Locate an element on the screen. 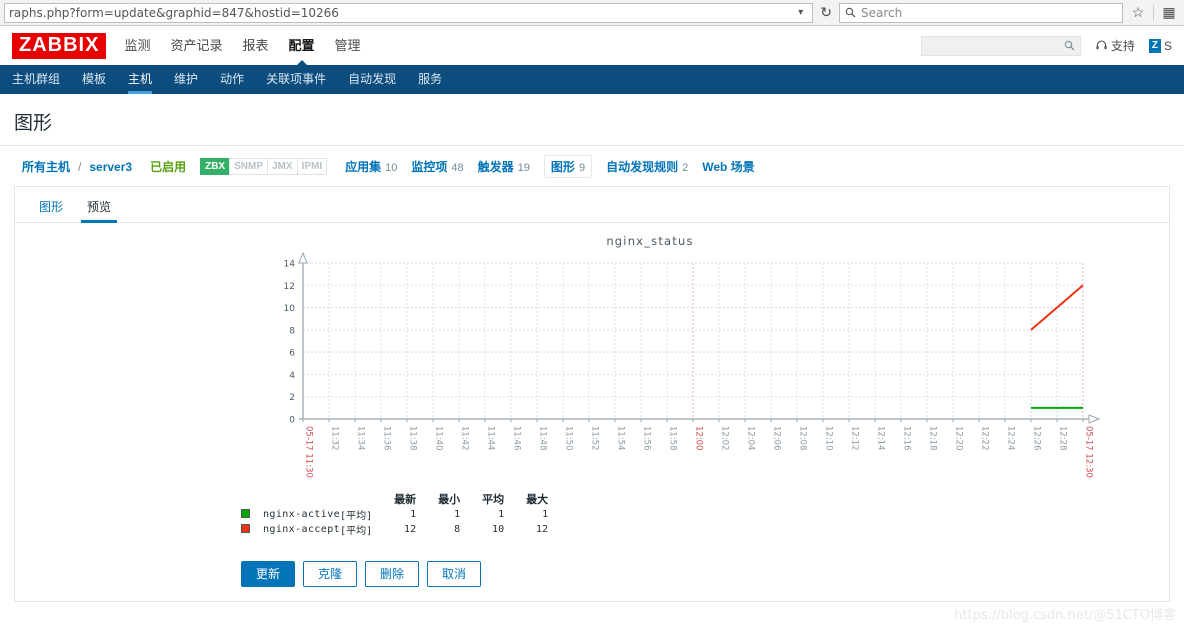 The image size is (1184, 627). legend-value-last: 1 is located at coordinates (413, 514).